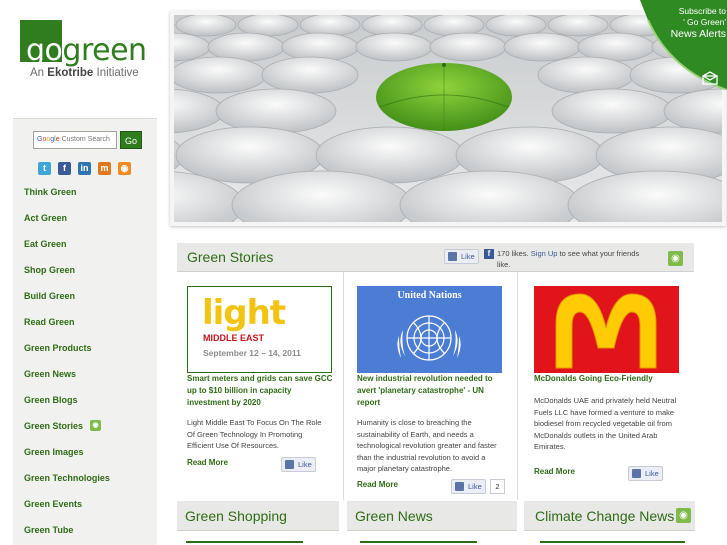 The width and height of the screenshot is (727, 545). I want to click on green-shopping-header: Green Shopping, so click(258, 516).